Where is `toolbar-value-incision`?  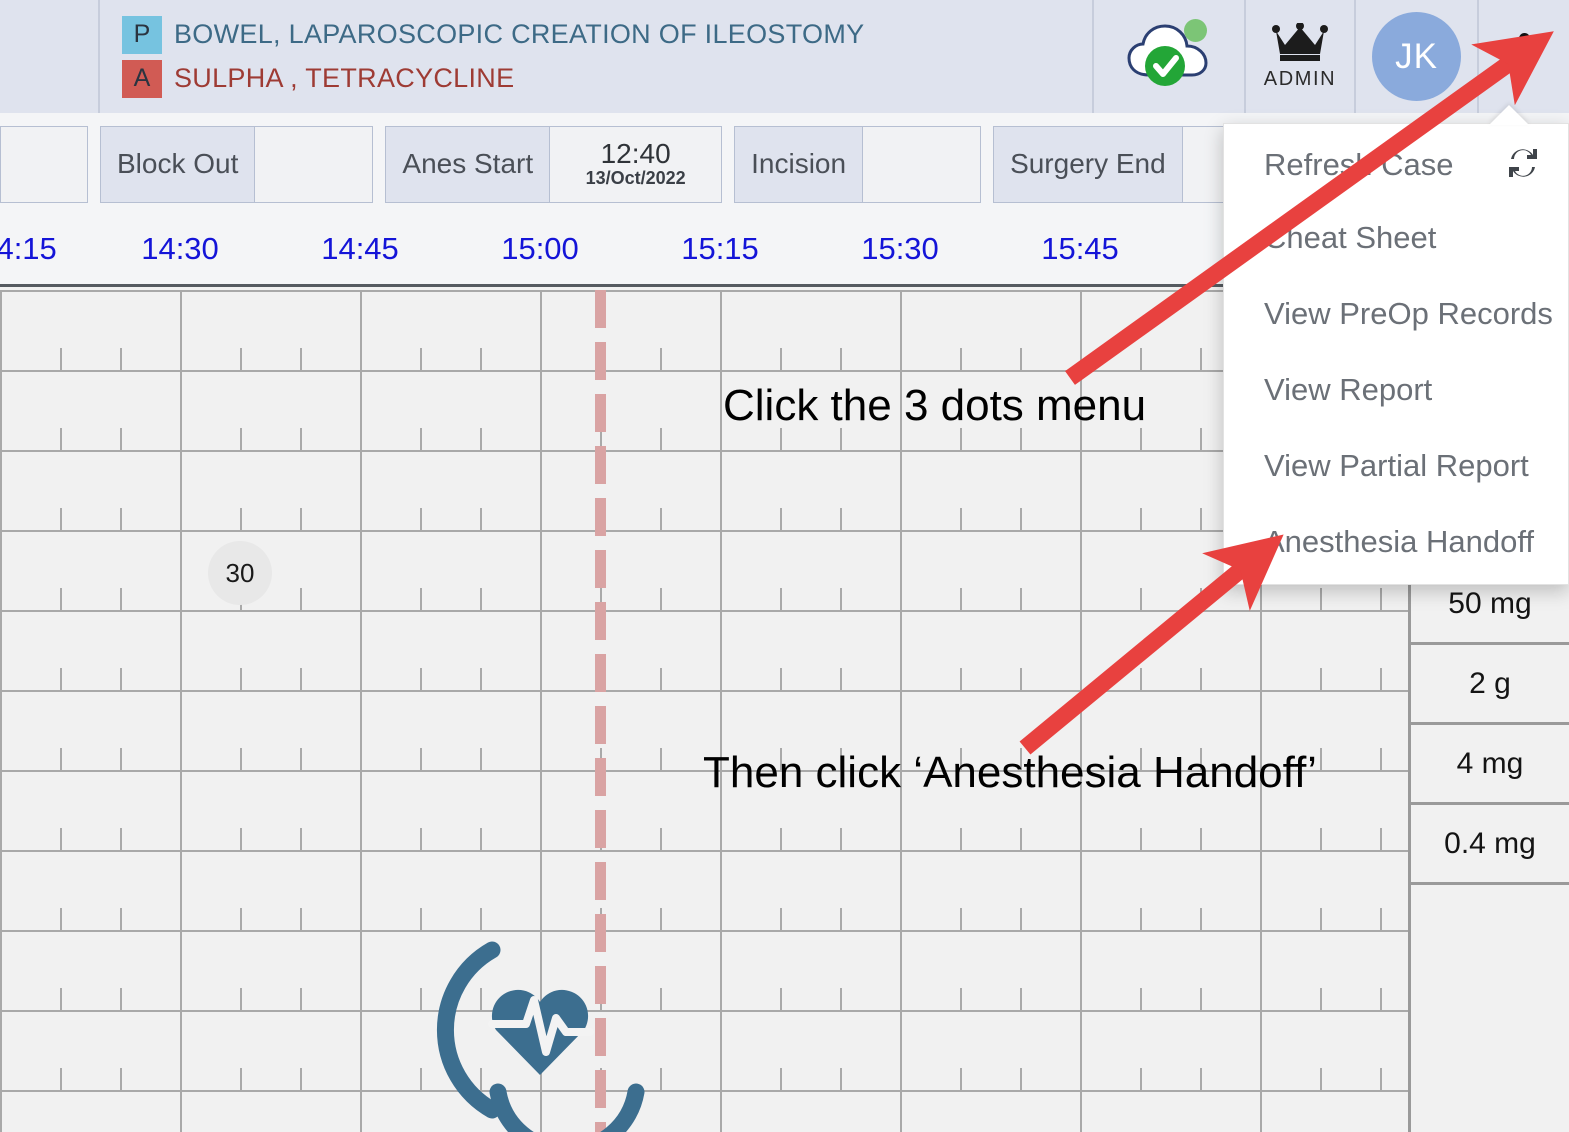
toolbar-value-incision is located at coordinates (921, 164).